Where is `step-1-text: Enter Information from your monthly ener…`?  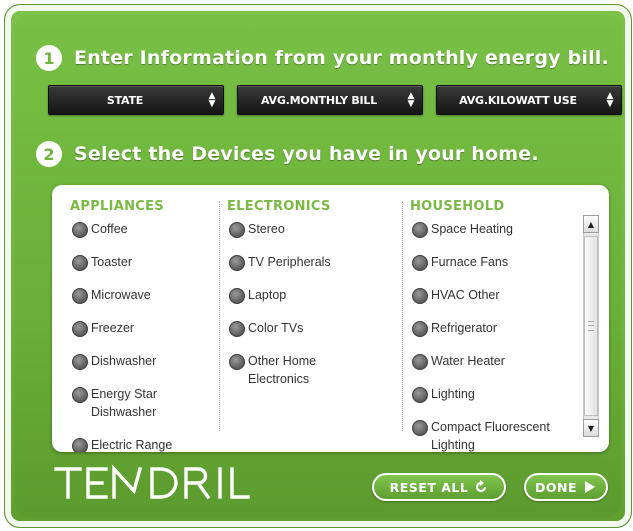 step-1-text: Enter Information from your monthly ener… is located at coordinates (341, 58).